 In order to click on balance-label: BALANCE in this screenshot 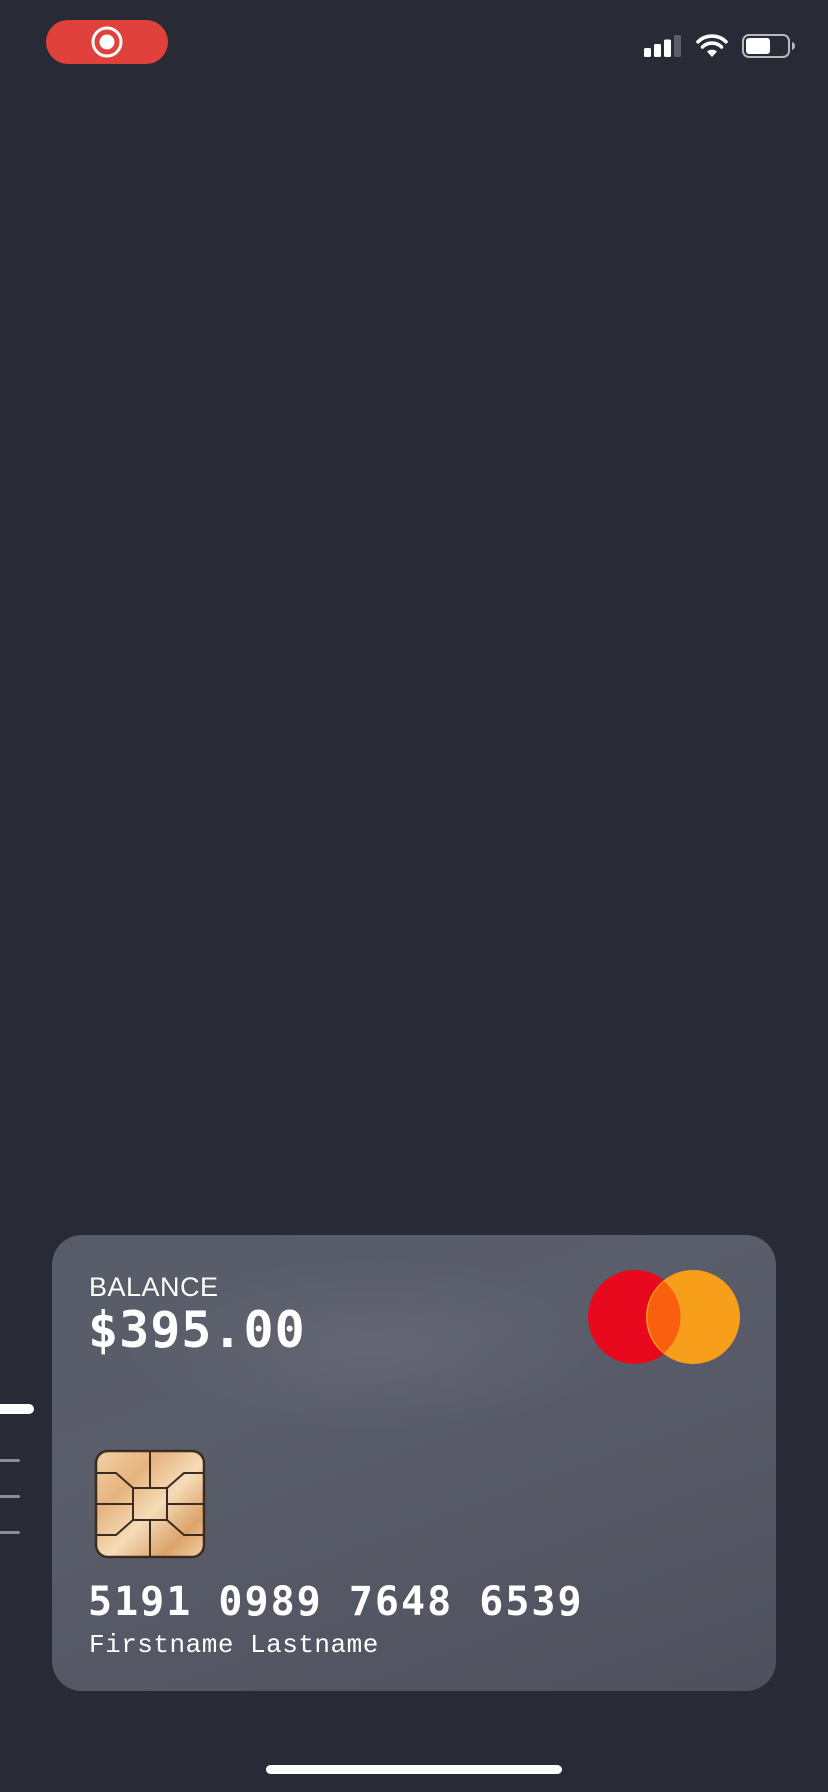, I will do `click(154, 1287)`.